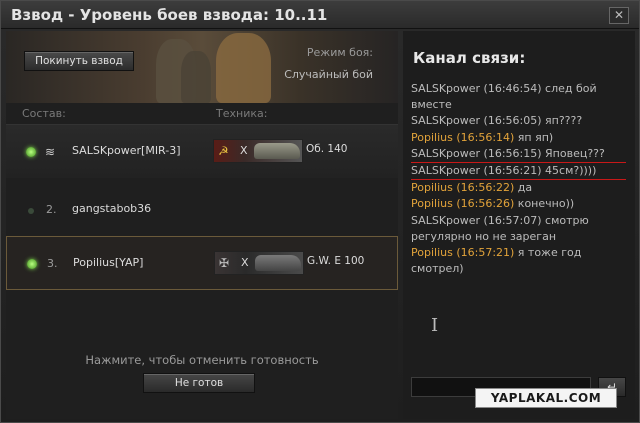  I want to click on chat-message: SALSKpower (16:56:05) яп????, so click(497, 121).